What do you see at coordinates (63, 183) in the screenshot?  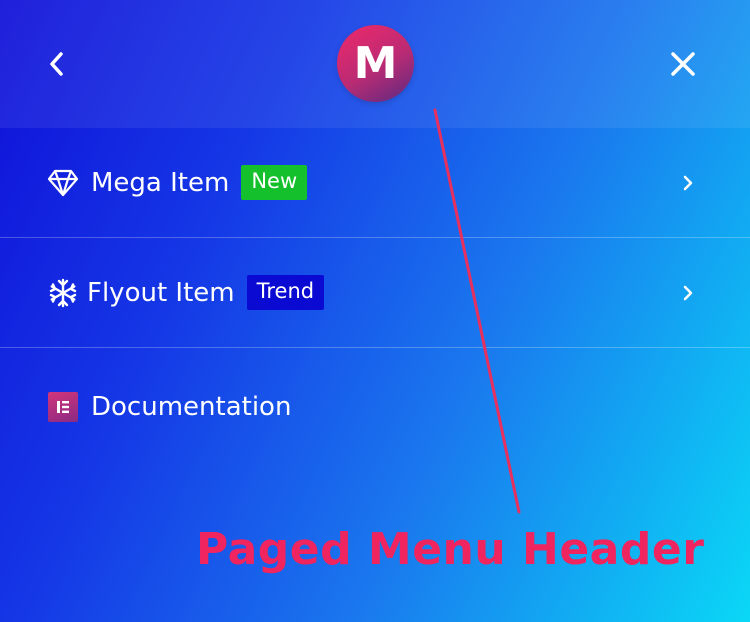 I see `diamond-icon` at bounding box center [63, 183].